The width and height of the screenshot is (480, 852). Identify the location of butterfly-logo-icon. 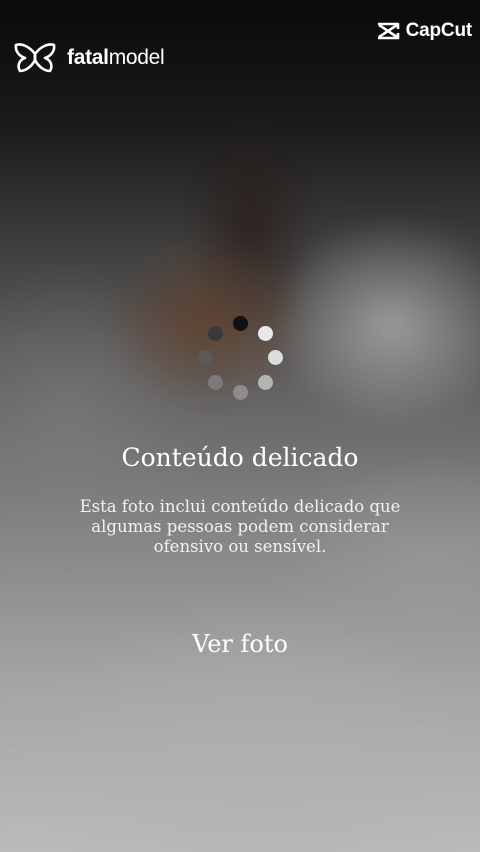
(35, 58).